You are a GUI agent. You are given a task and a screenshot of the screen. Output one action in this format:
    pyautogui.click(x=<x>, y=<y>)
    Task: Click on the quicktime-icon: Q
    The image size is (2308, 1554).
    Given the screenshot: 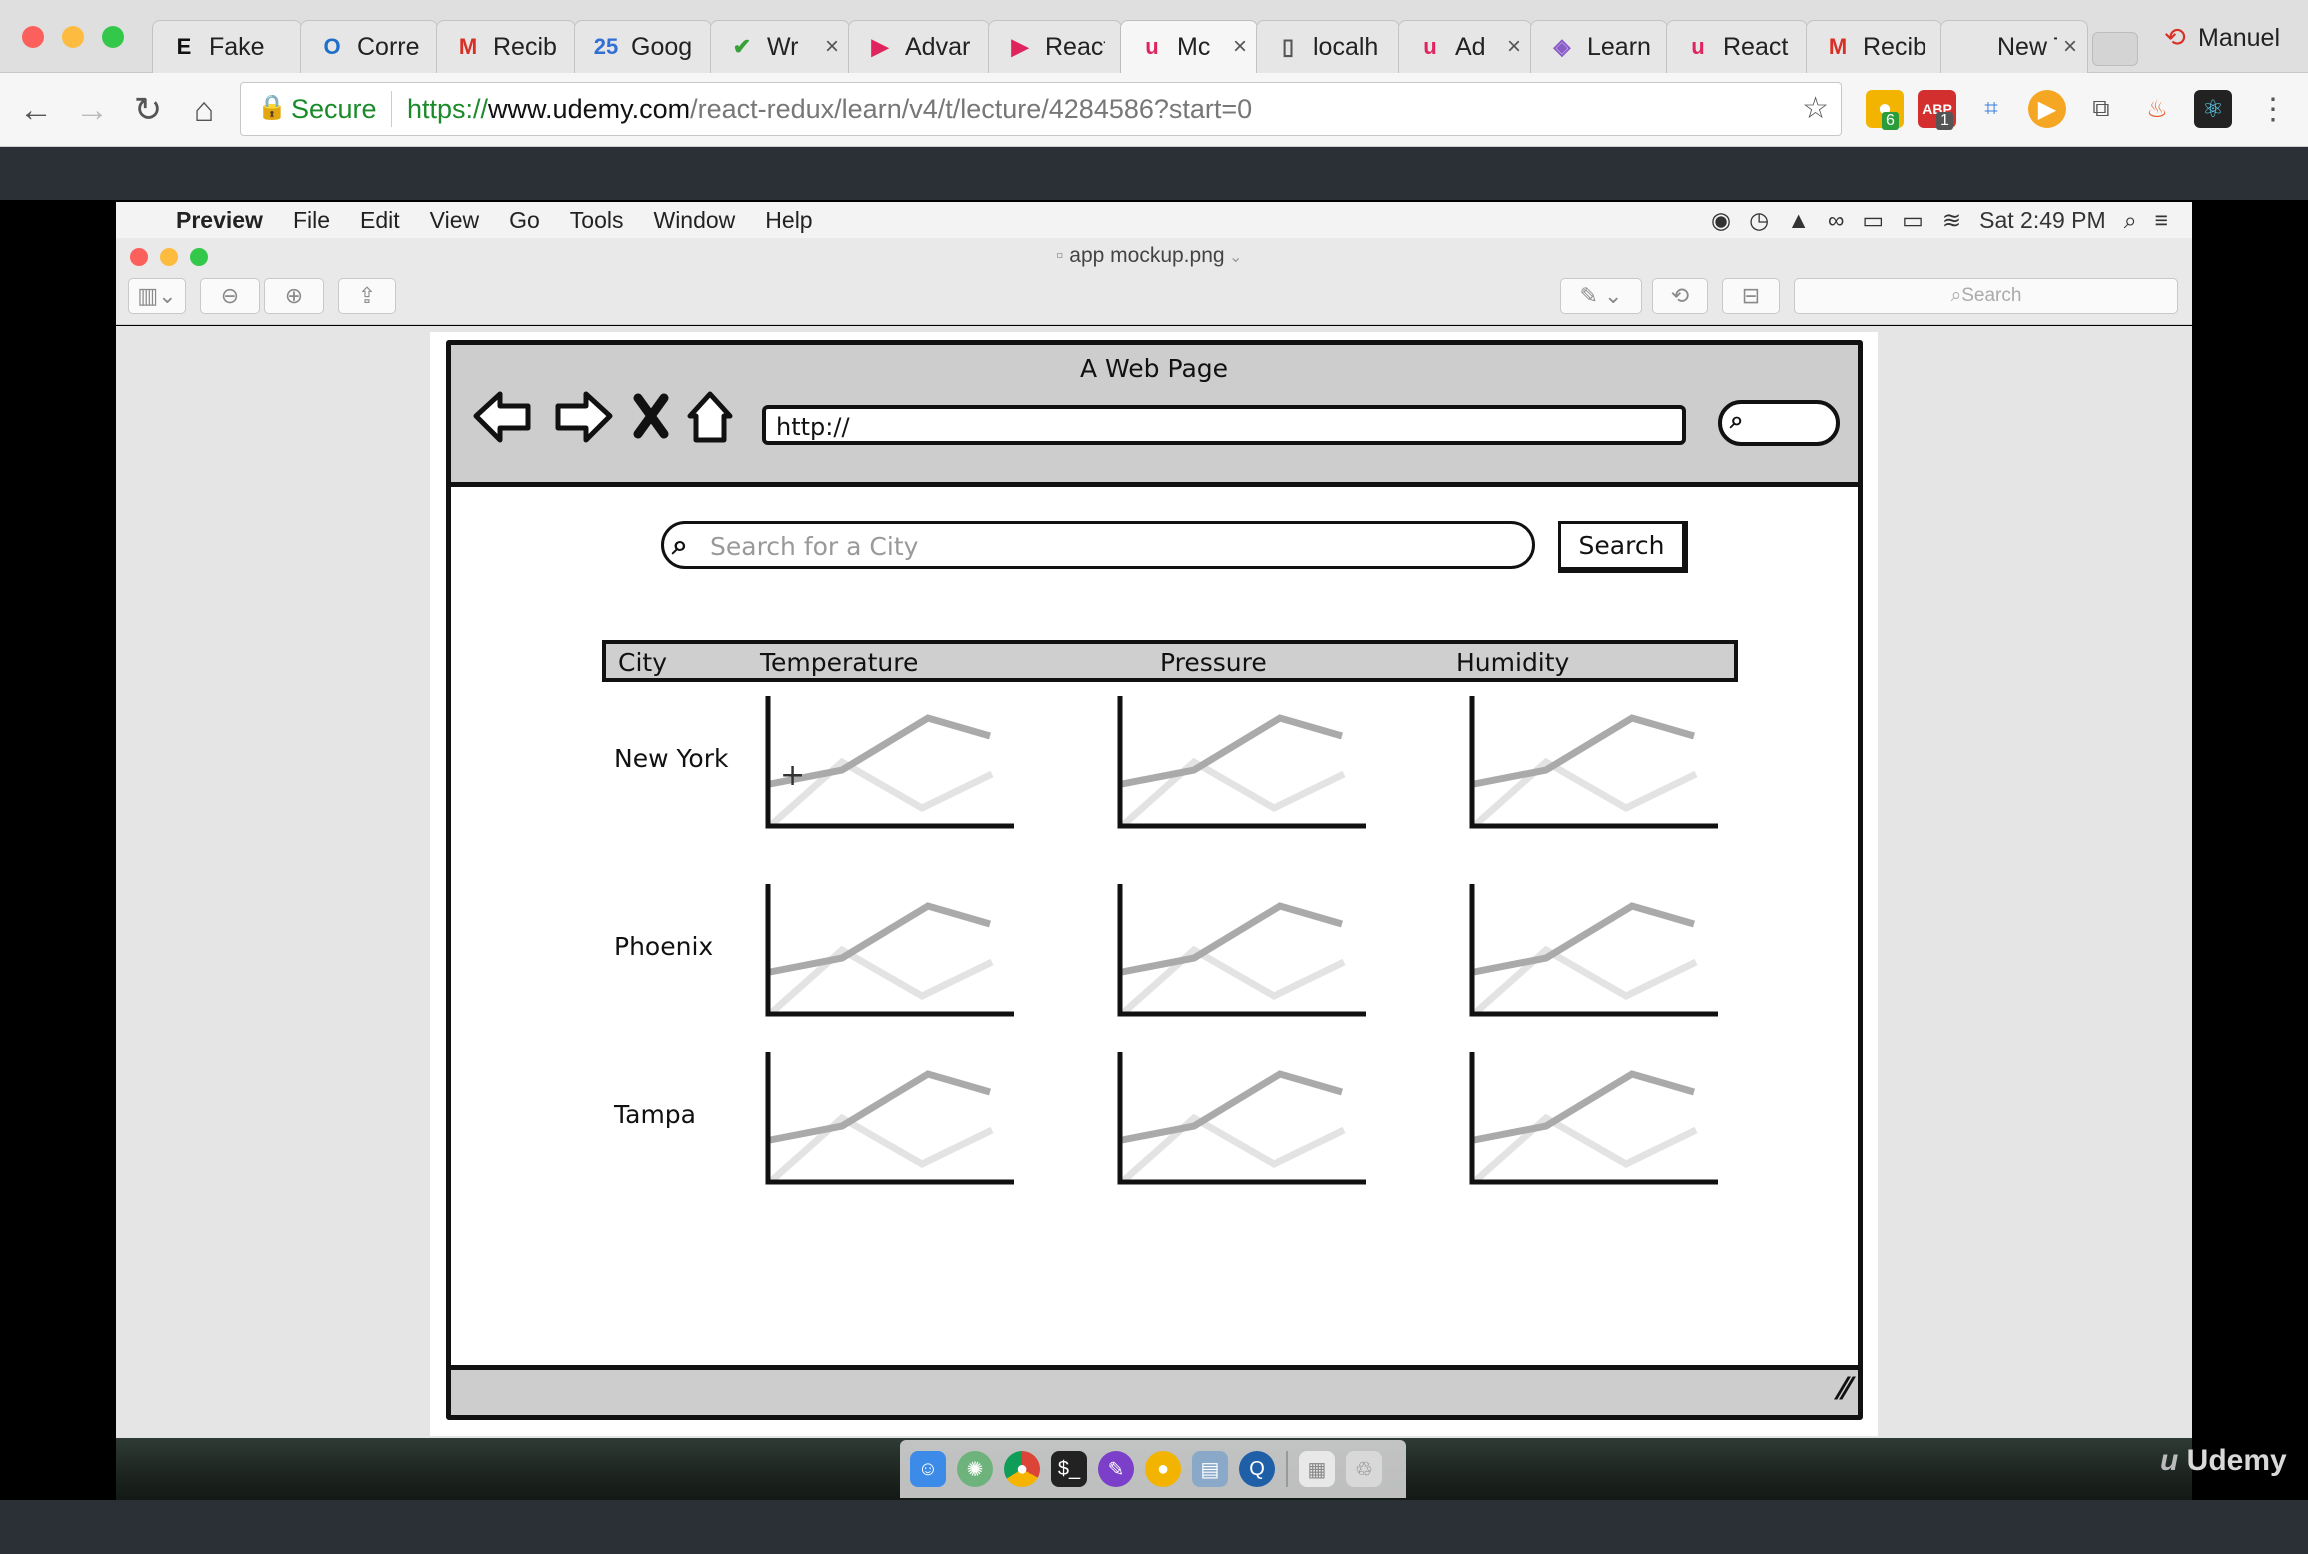 What is the action you would take?
    pyautogui.click(x=1257, y=1469)
    